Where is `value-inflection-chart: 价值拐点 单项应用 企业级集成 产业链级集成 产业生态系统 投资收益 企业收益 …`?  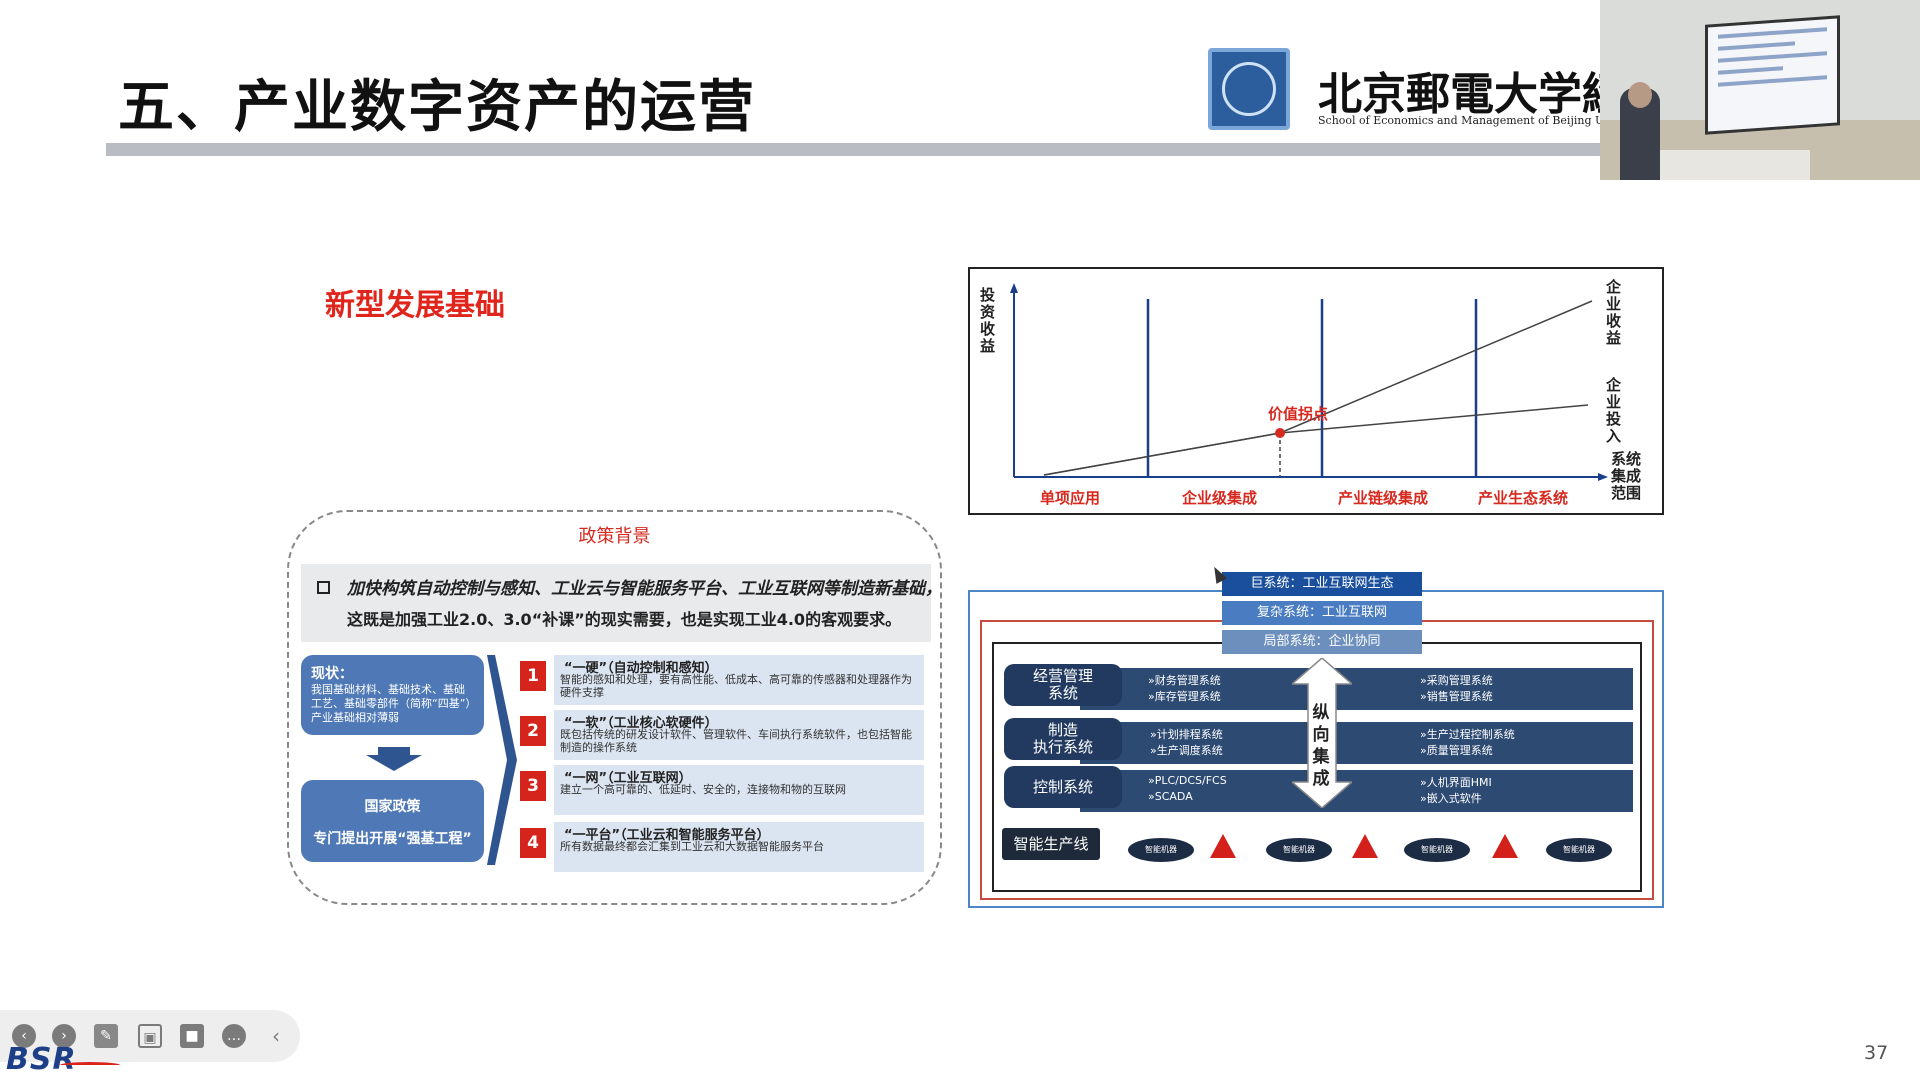 value-inflection-chart: 价值拐点 单项应用 企业级集成 产业链级集成 产业生态系统 投资收益 企业收益 … is located at coordinates (1316, 391).